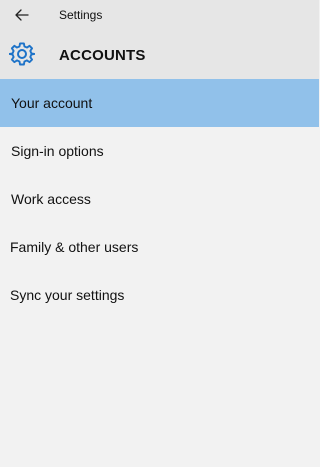  Describe the element at coordinates (159, 295) in the screenshot. I see `nav-item-sync-settings: Sync your settings` at that location.